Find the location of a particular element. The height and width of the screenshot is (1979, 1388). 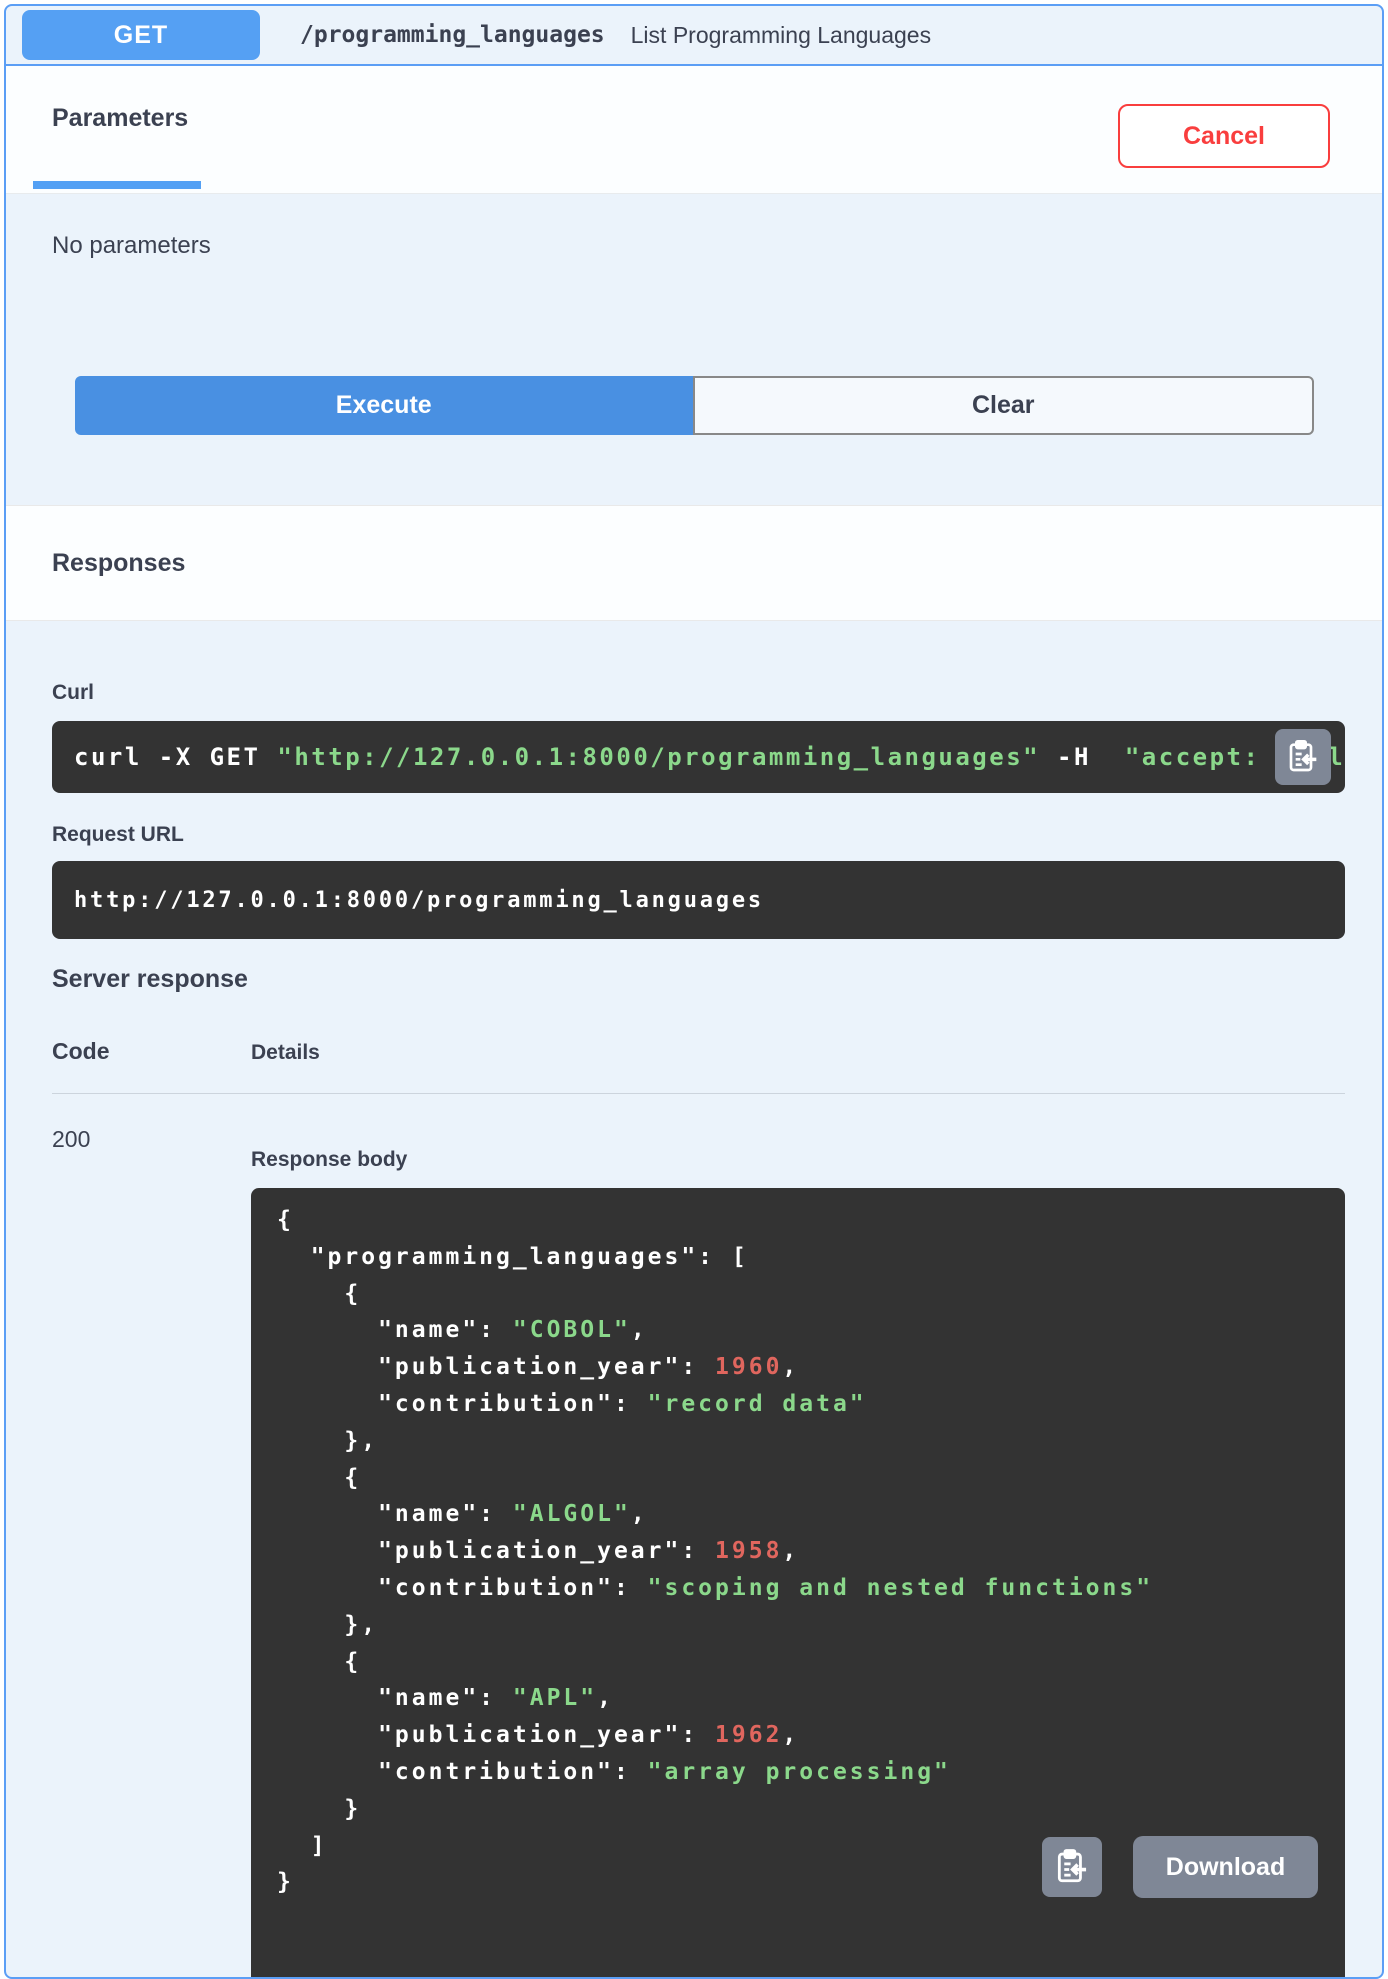

endpoint-summary: List Programming Languages is located at coordinates (781, 34).